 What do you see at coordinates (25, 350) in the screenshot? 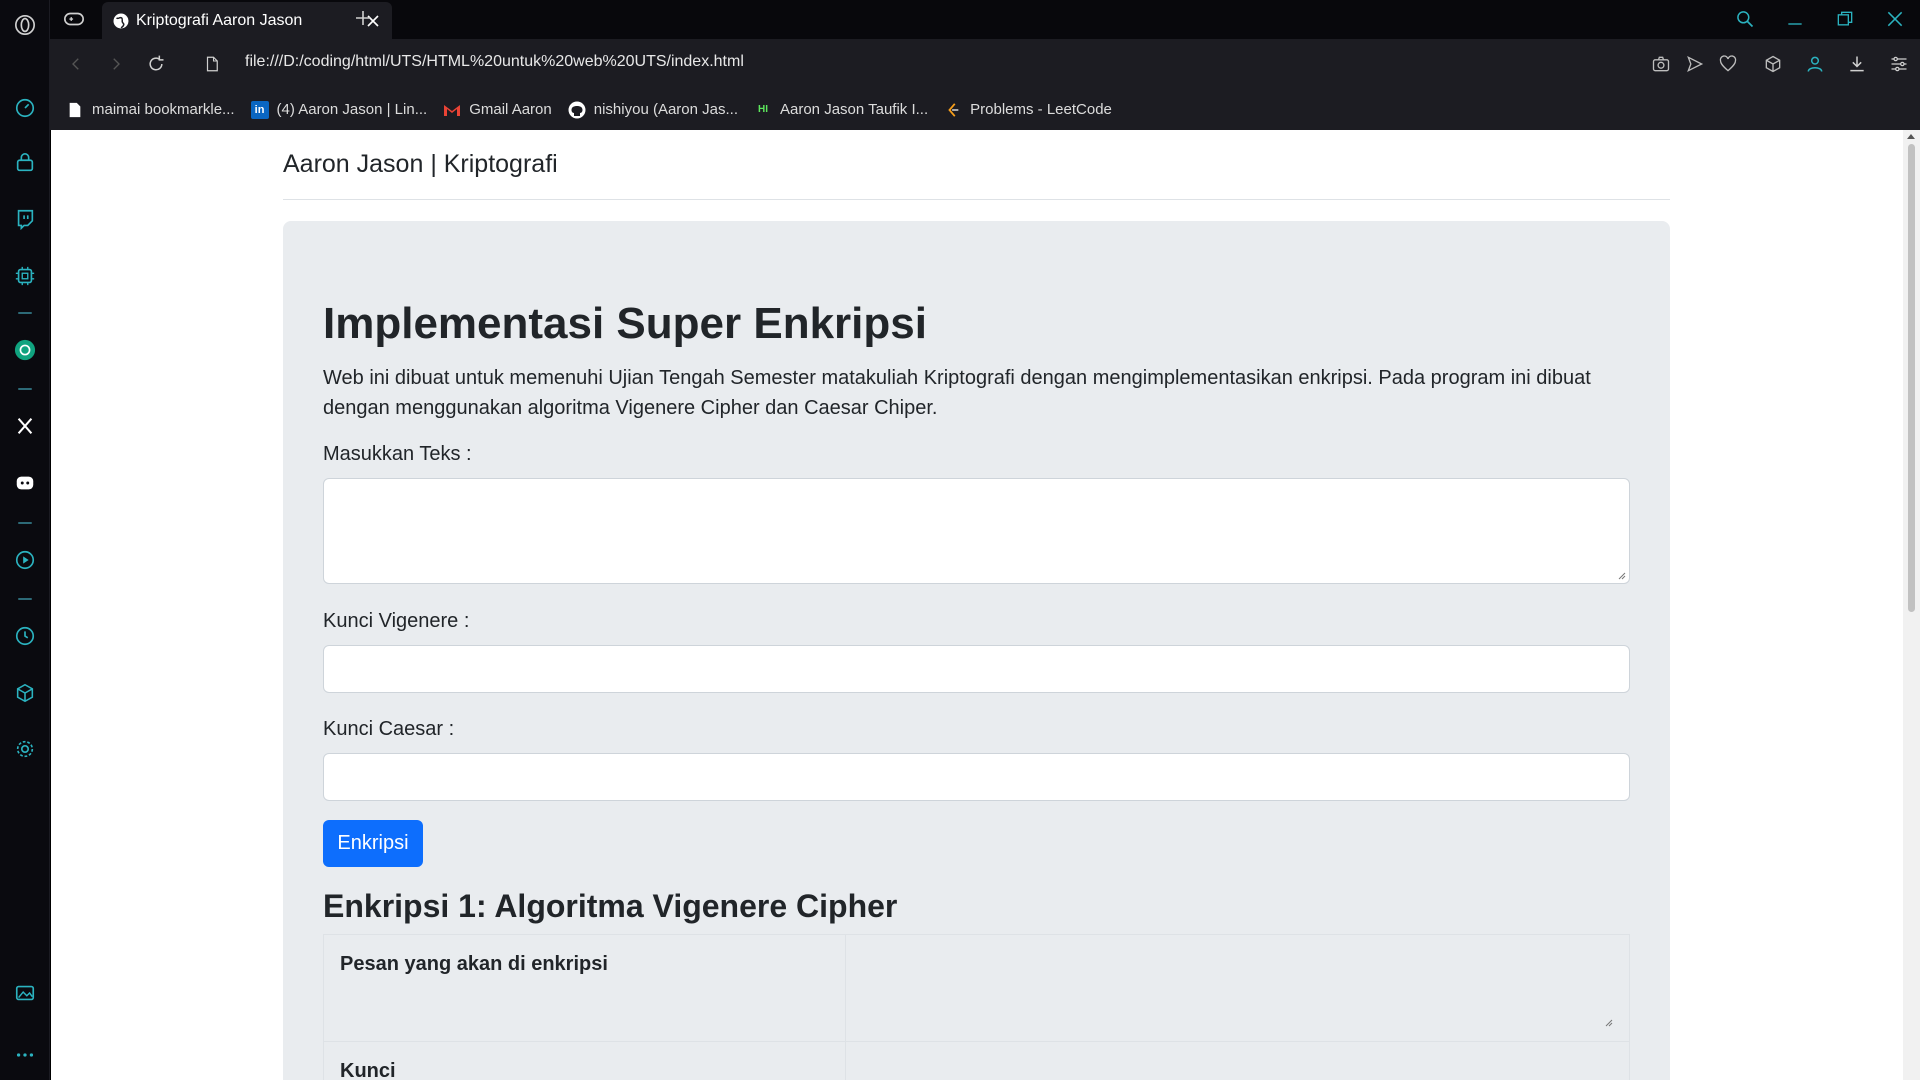
I see `chatgpt-icon` at bounding box center [25, 350].